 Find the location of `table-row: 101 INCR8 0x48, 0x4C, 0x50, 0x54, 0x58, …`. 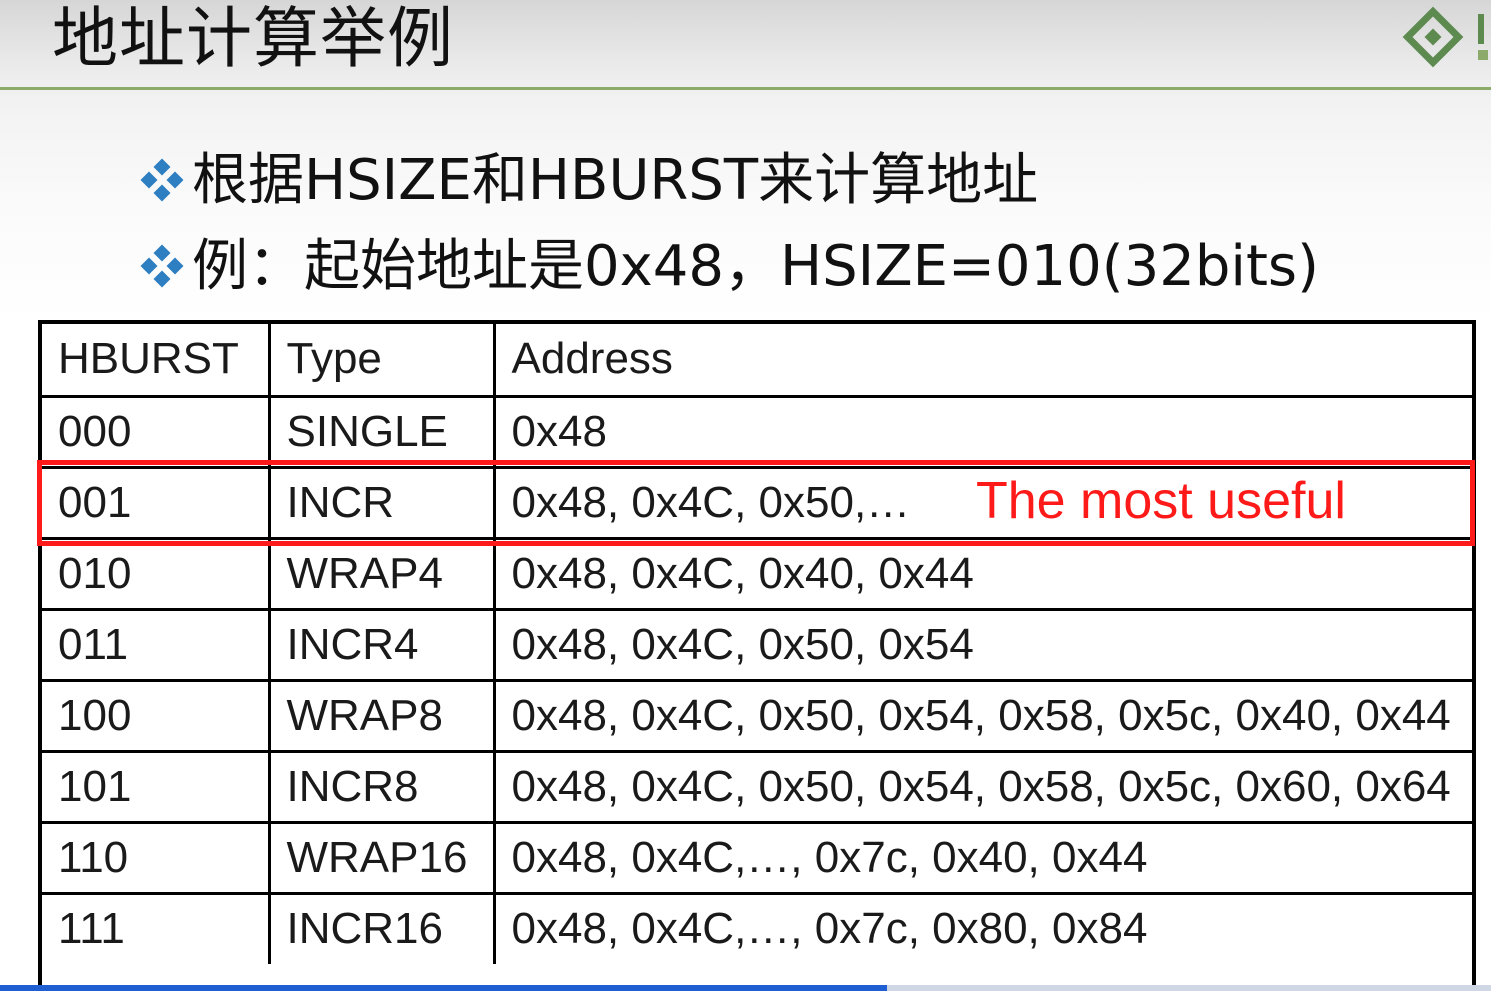

table-row: 101 INCR8 0x48, 0x4C, 0x50, 0x54, 0x58, … is located at coordinates (757, 785).